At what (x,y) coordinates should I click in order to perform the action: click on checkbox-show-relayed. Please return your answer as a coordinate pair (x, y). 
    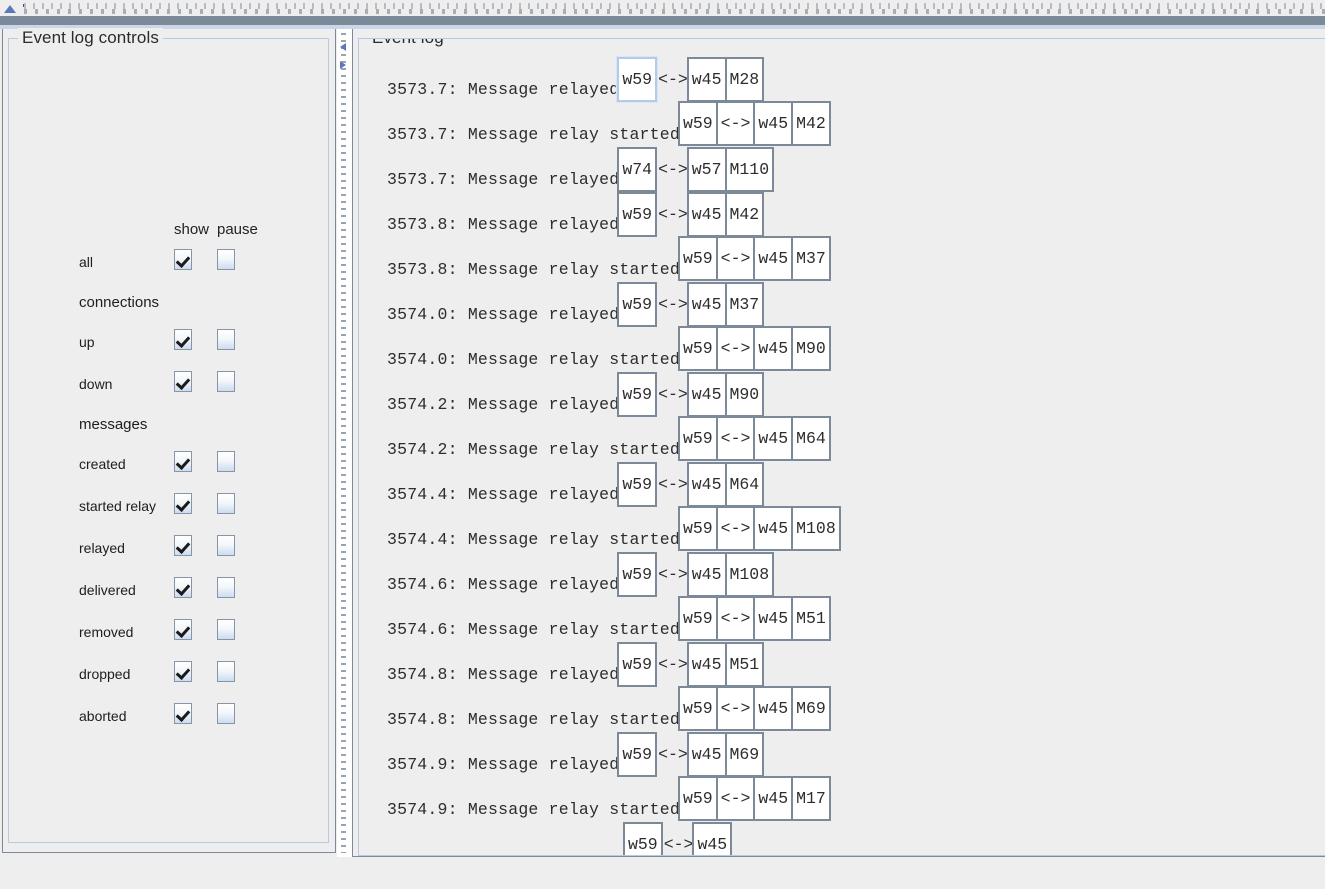
    Looking at the image, I should click on (183, 545).